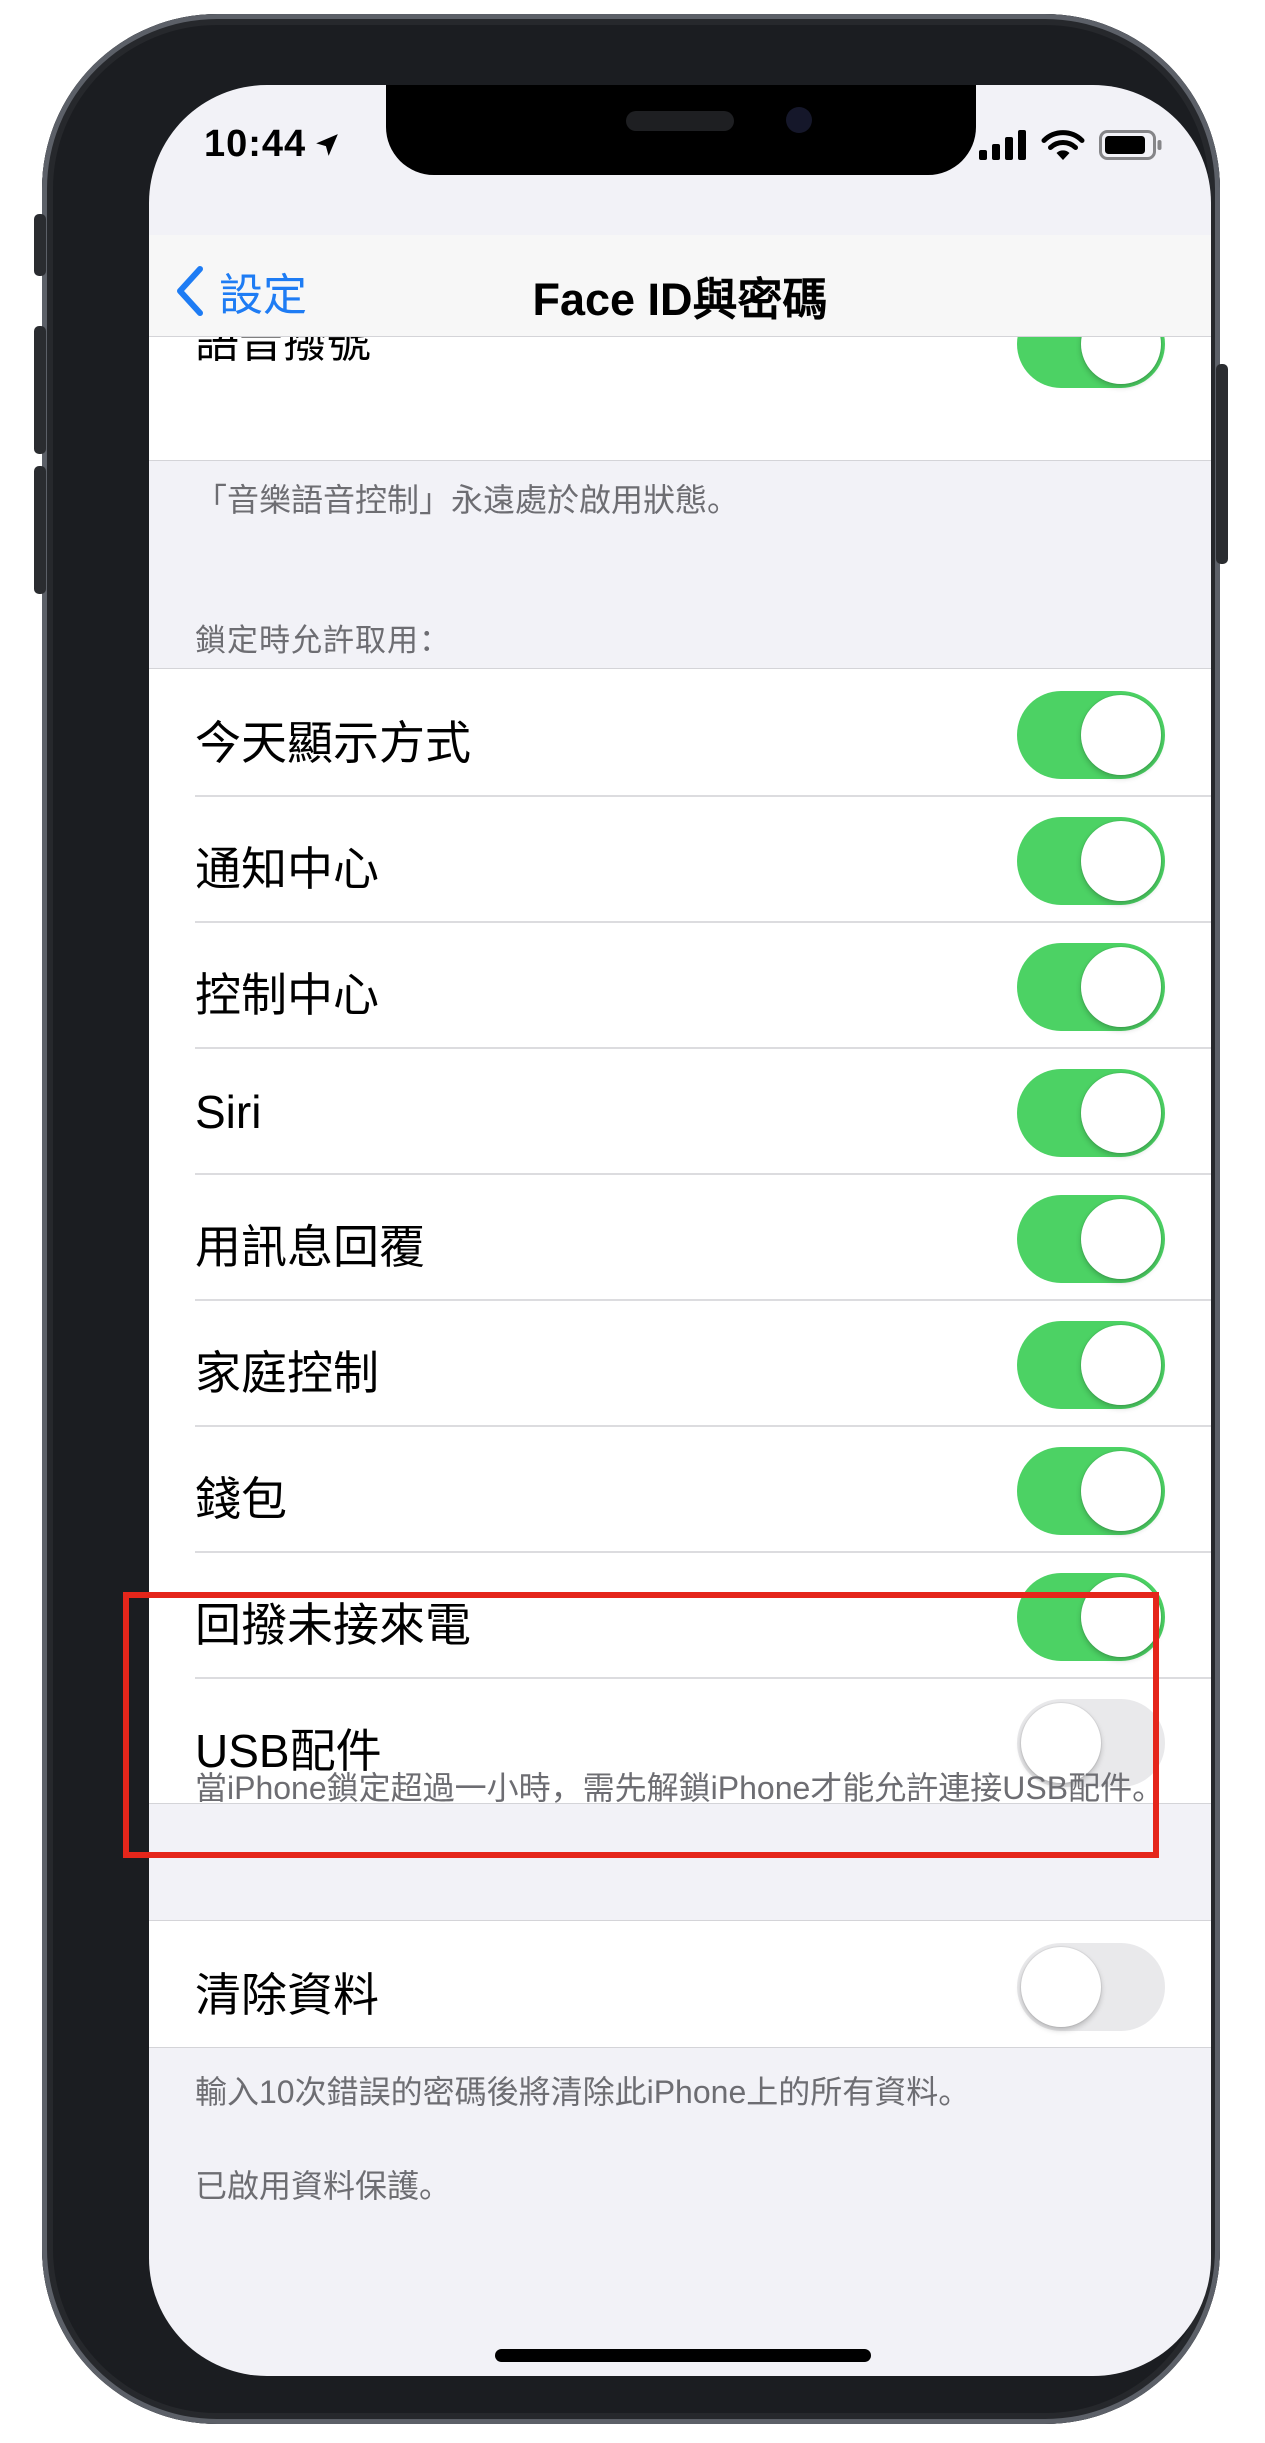 This screenshot has width=1265, height=2443. What do you see at coordinates (680, 1362) in the screenshot?
I see `list-item-home-control: 家庭控制` at bounding box center [680, 1362].